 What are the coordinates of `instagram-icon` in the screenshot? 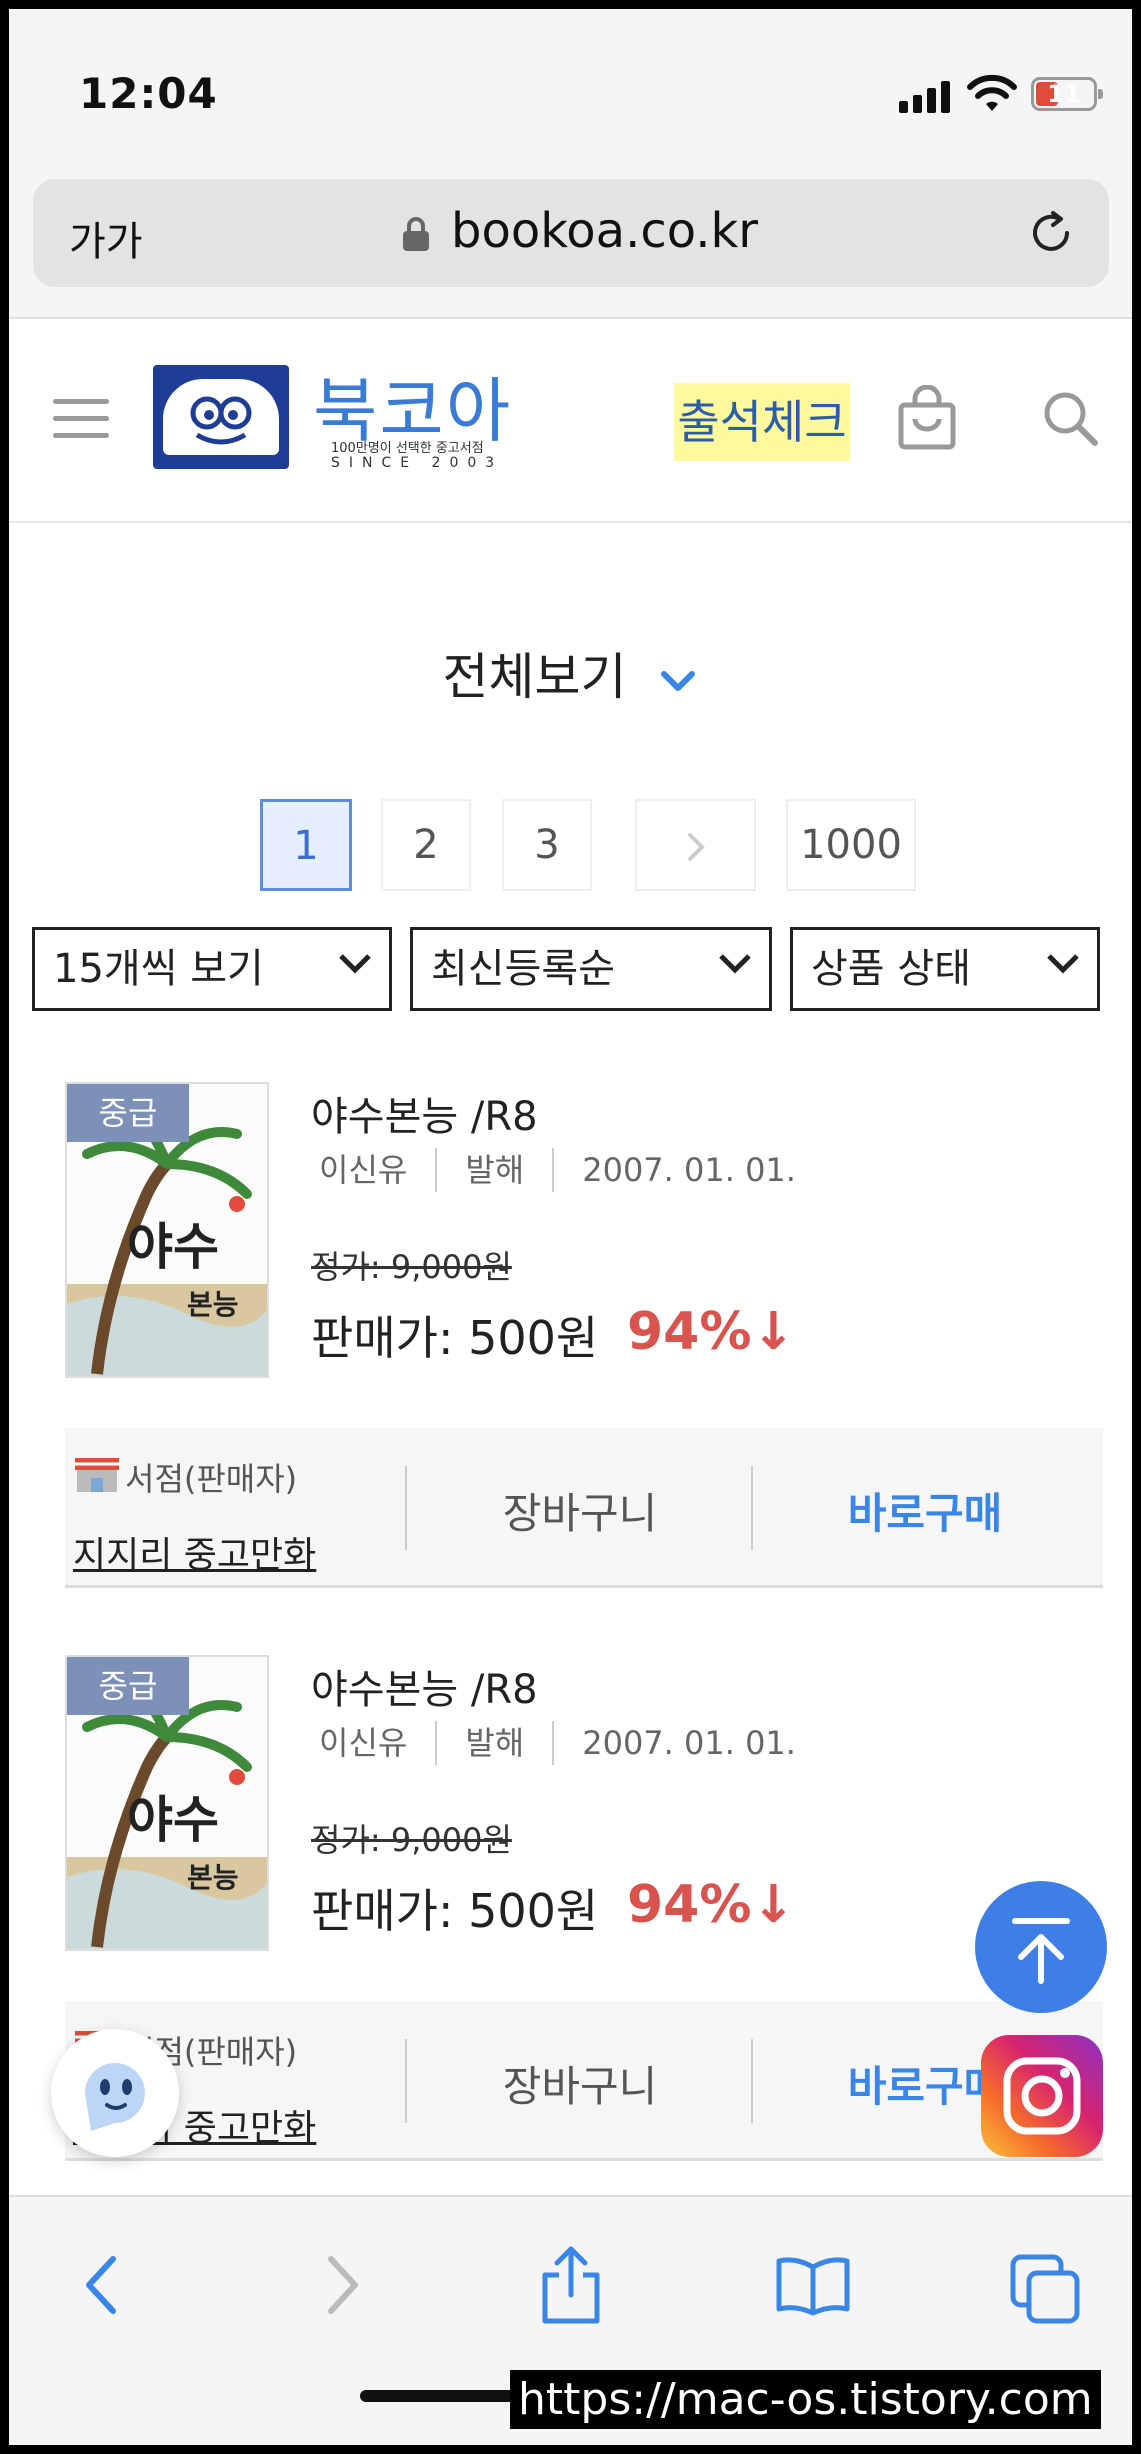 It's located at (1042, 2096).